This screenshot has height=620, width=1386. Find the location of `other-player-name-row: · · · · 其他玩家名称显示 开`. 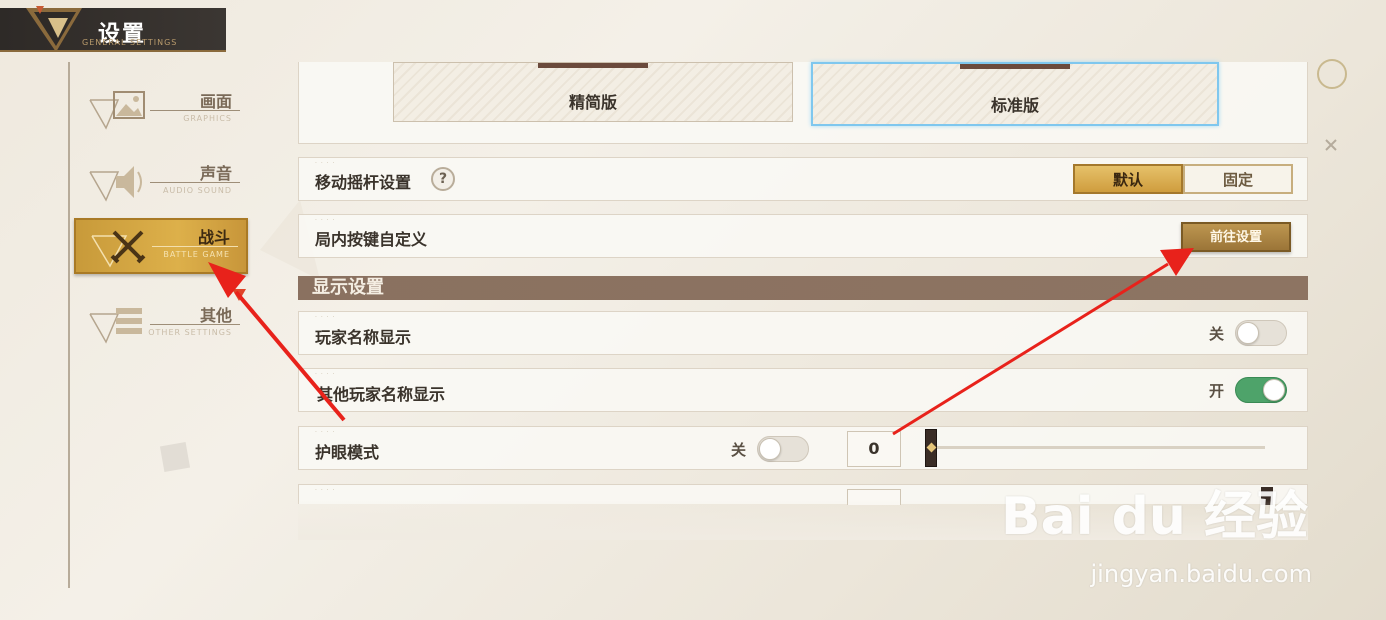

other-player-name-row: · · · · 其他玩家名称显示 开 is located at coordinates (803, 390).